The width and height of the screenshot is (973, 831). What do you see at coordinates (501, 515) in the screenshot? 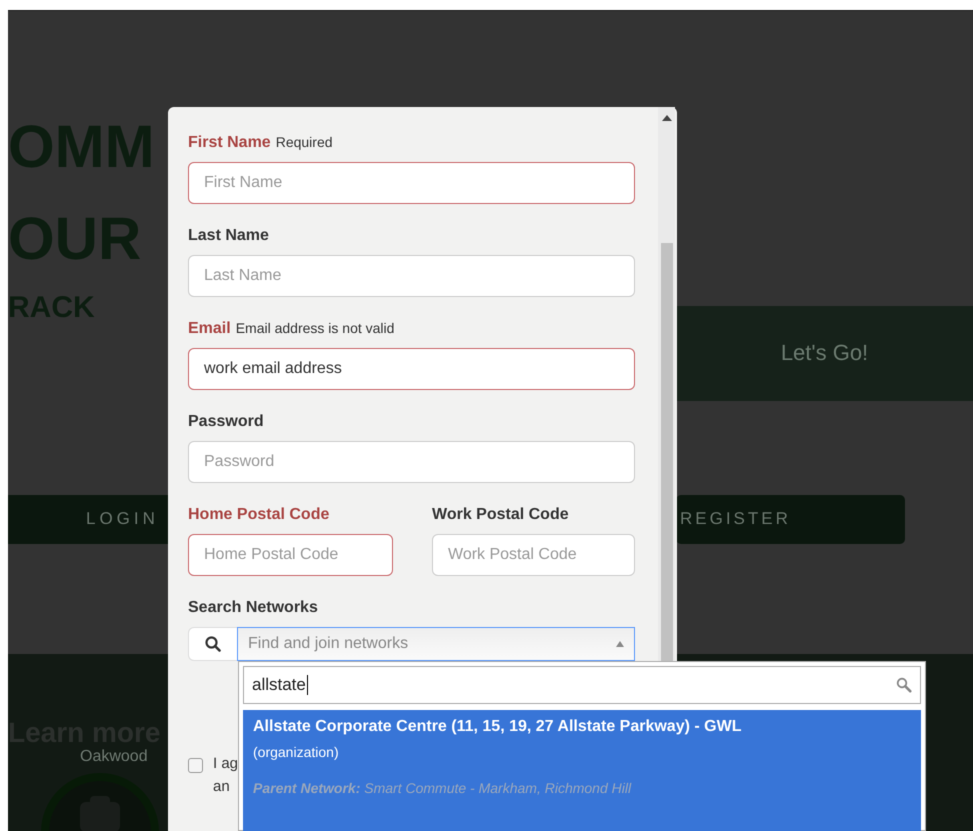
I see `field-label: Work Postal Code` at bounding box center [501, 515].